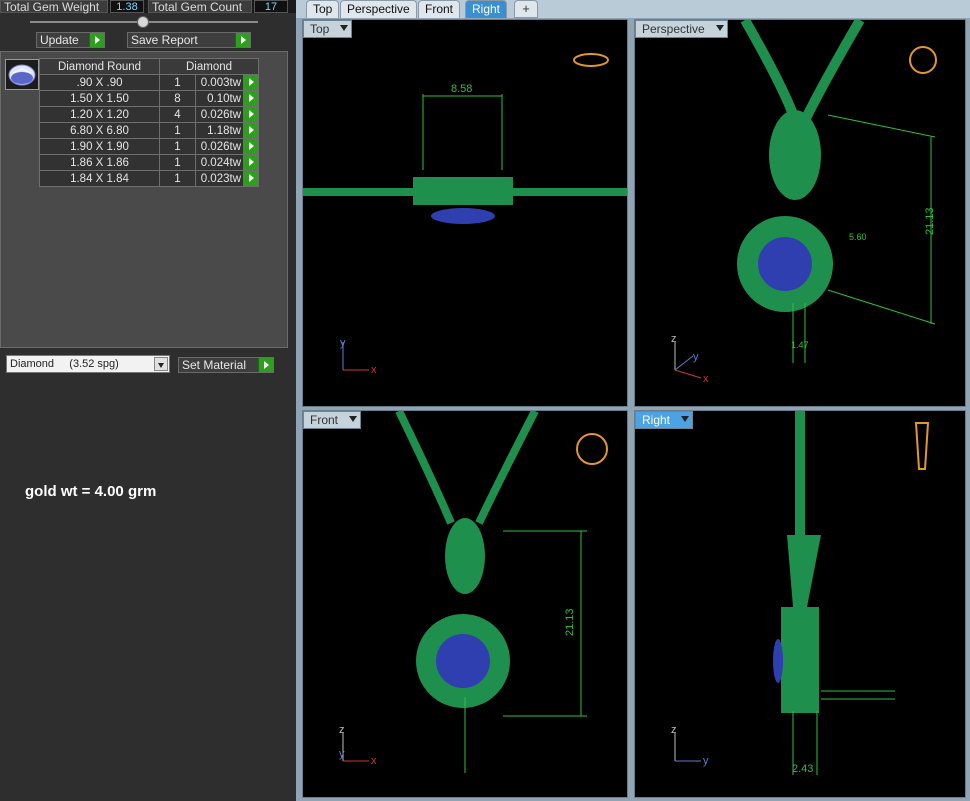  I want to click on gem-count-cell: 1, so click(177, 162).